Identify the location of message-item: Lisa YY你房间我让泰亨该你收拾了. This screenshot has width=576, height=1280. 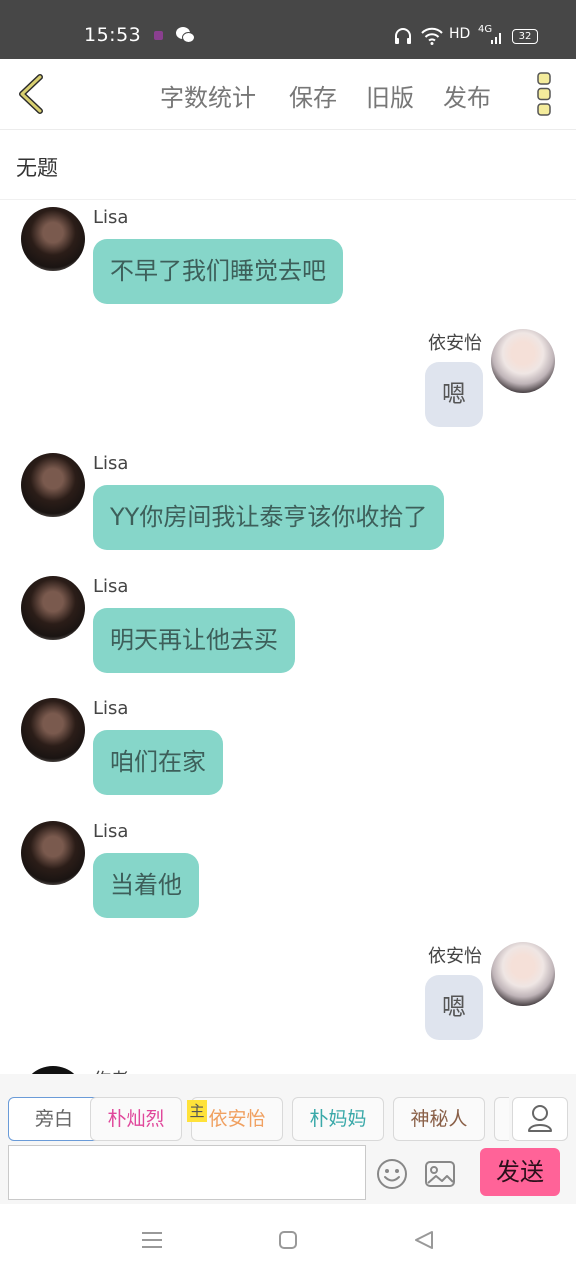
(288, 501).